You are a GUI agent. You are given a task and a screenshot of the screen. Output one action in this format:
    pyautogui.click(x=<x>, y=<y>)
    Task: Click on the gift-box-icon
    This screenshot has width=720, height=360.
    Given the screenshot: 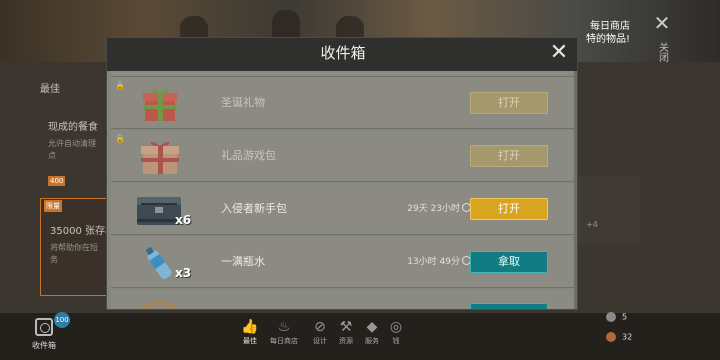 What is the action you would take?
    pyautogui.click(x=160, y=157)
    